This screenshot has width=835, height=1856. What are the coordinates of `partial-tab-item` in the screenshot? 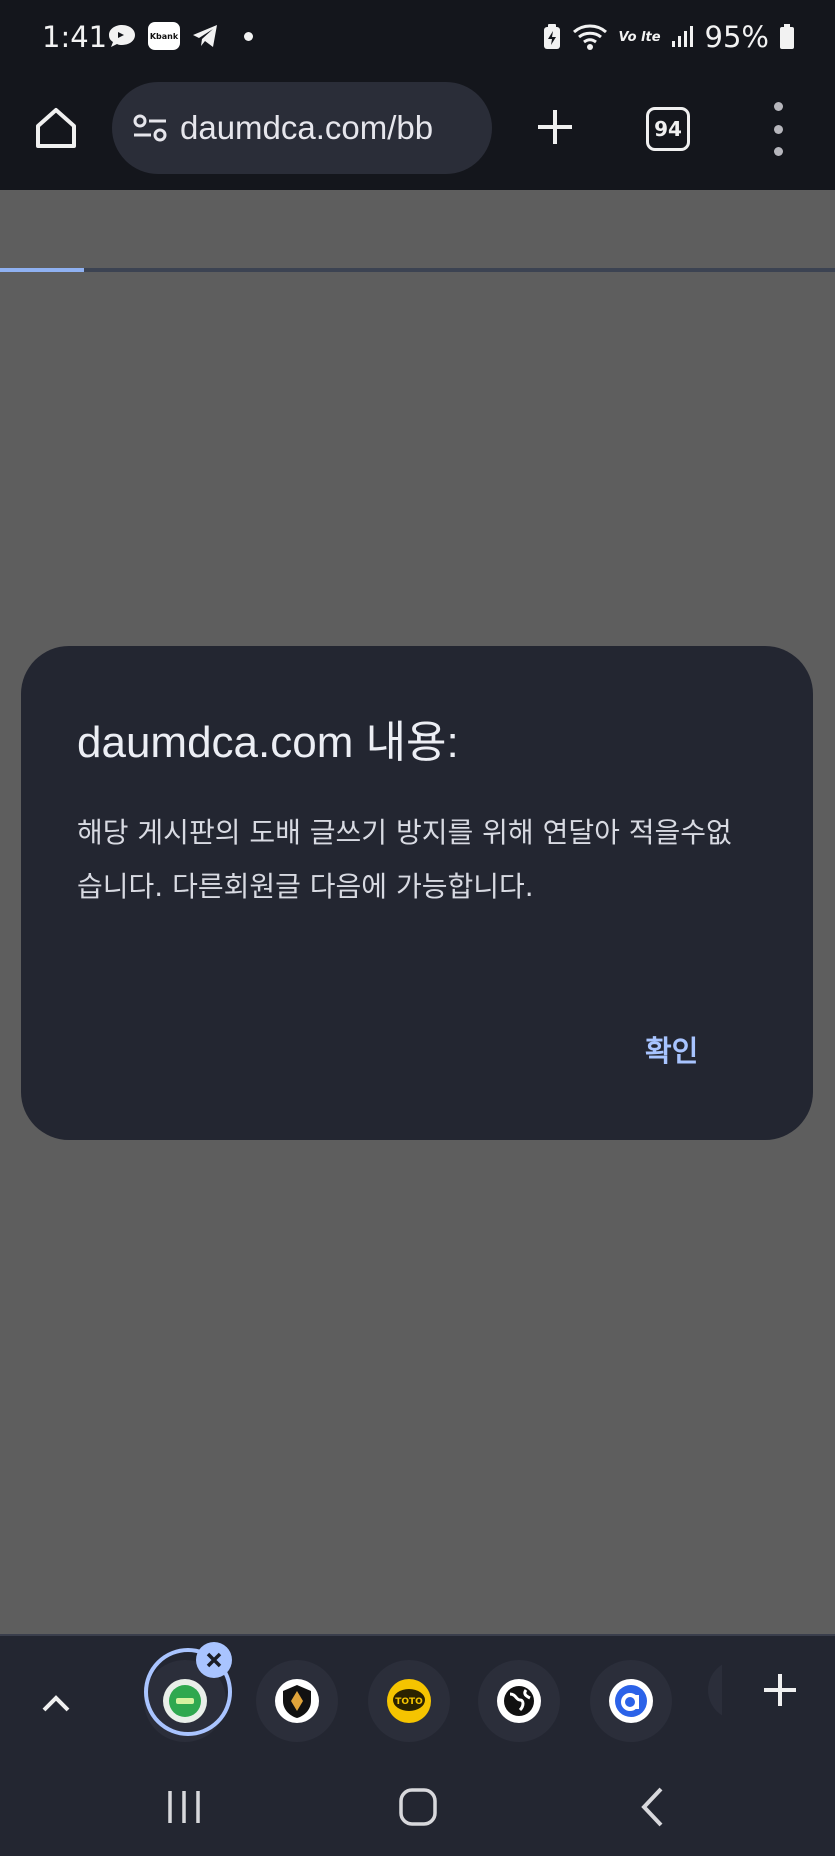 It's located at (715, 1690).